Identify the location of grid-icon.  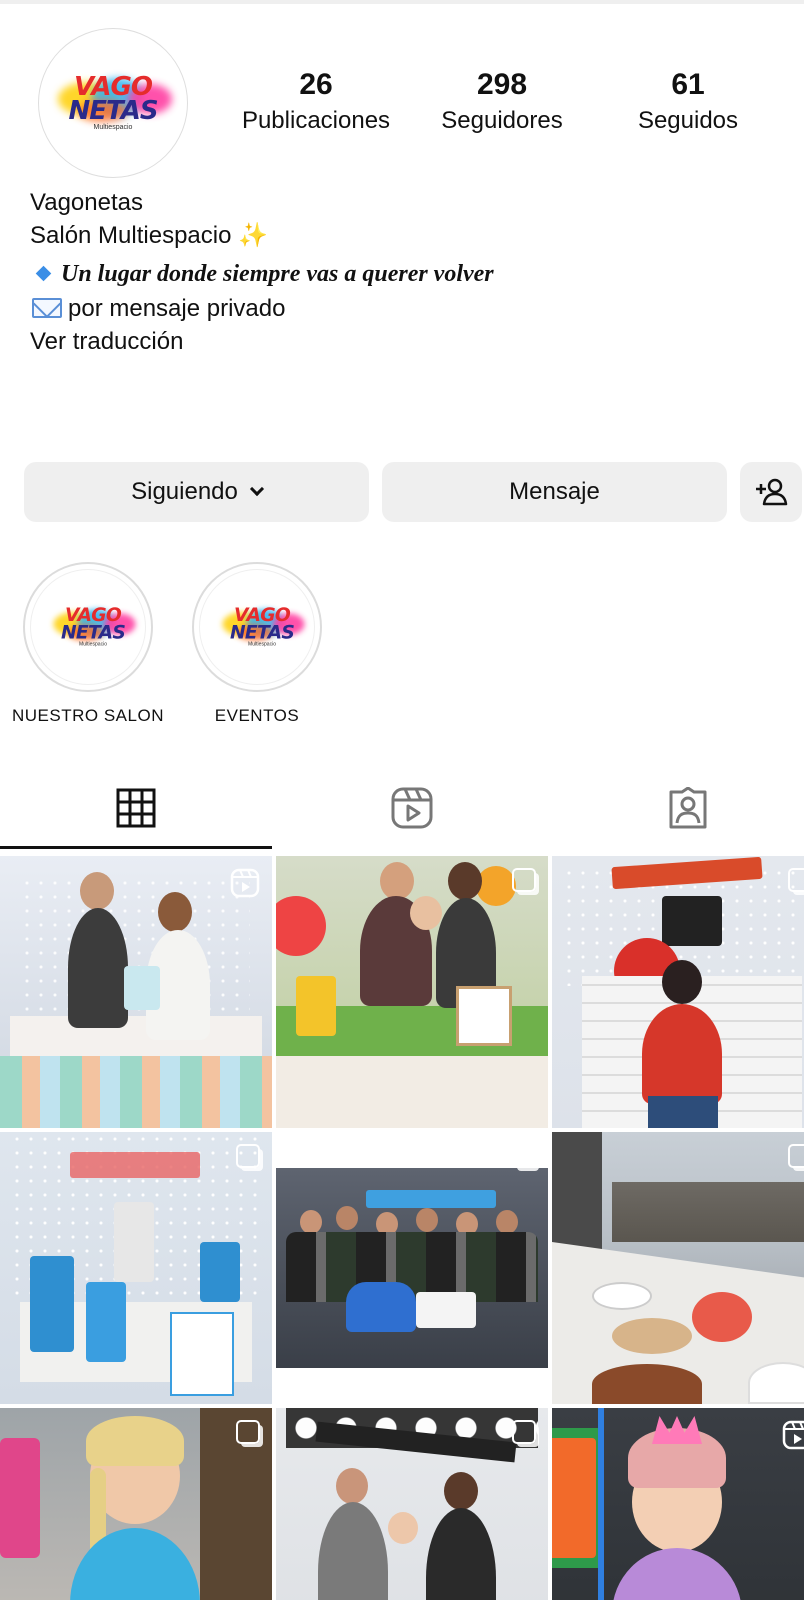
(136, 808).